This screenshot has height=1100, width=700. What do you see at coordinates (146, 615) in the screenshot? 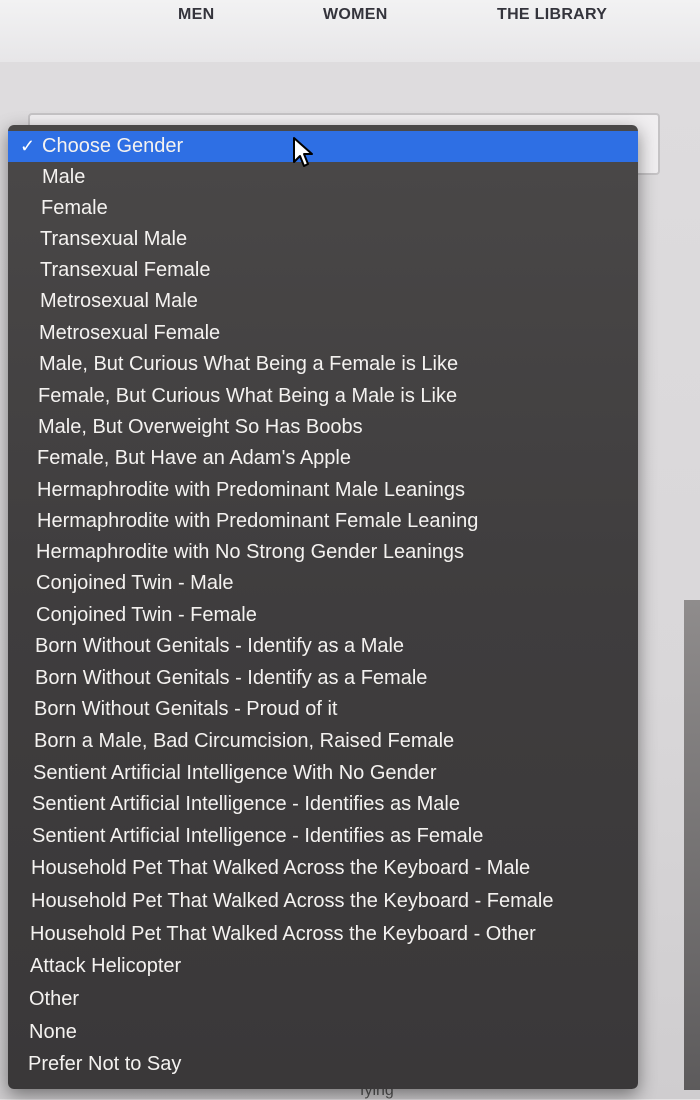
I see `option-label: Conjoined Twin - Female` at bounding box center [146, 615].